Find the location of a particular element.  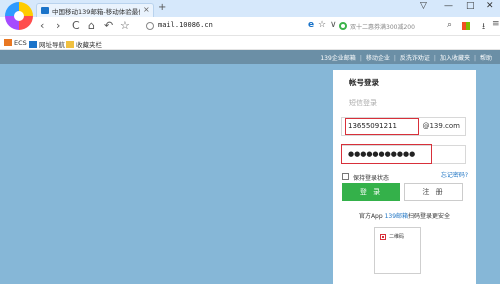

ecs-icon is located at coordinates (8, 42).